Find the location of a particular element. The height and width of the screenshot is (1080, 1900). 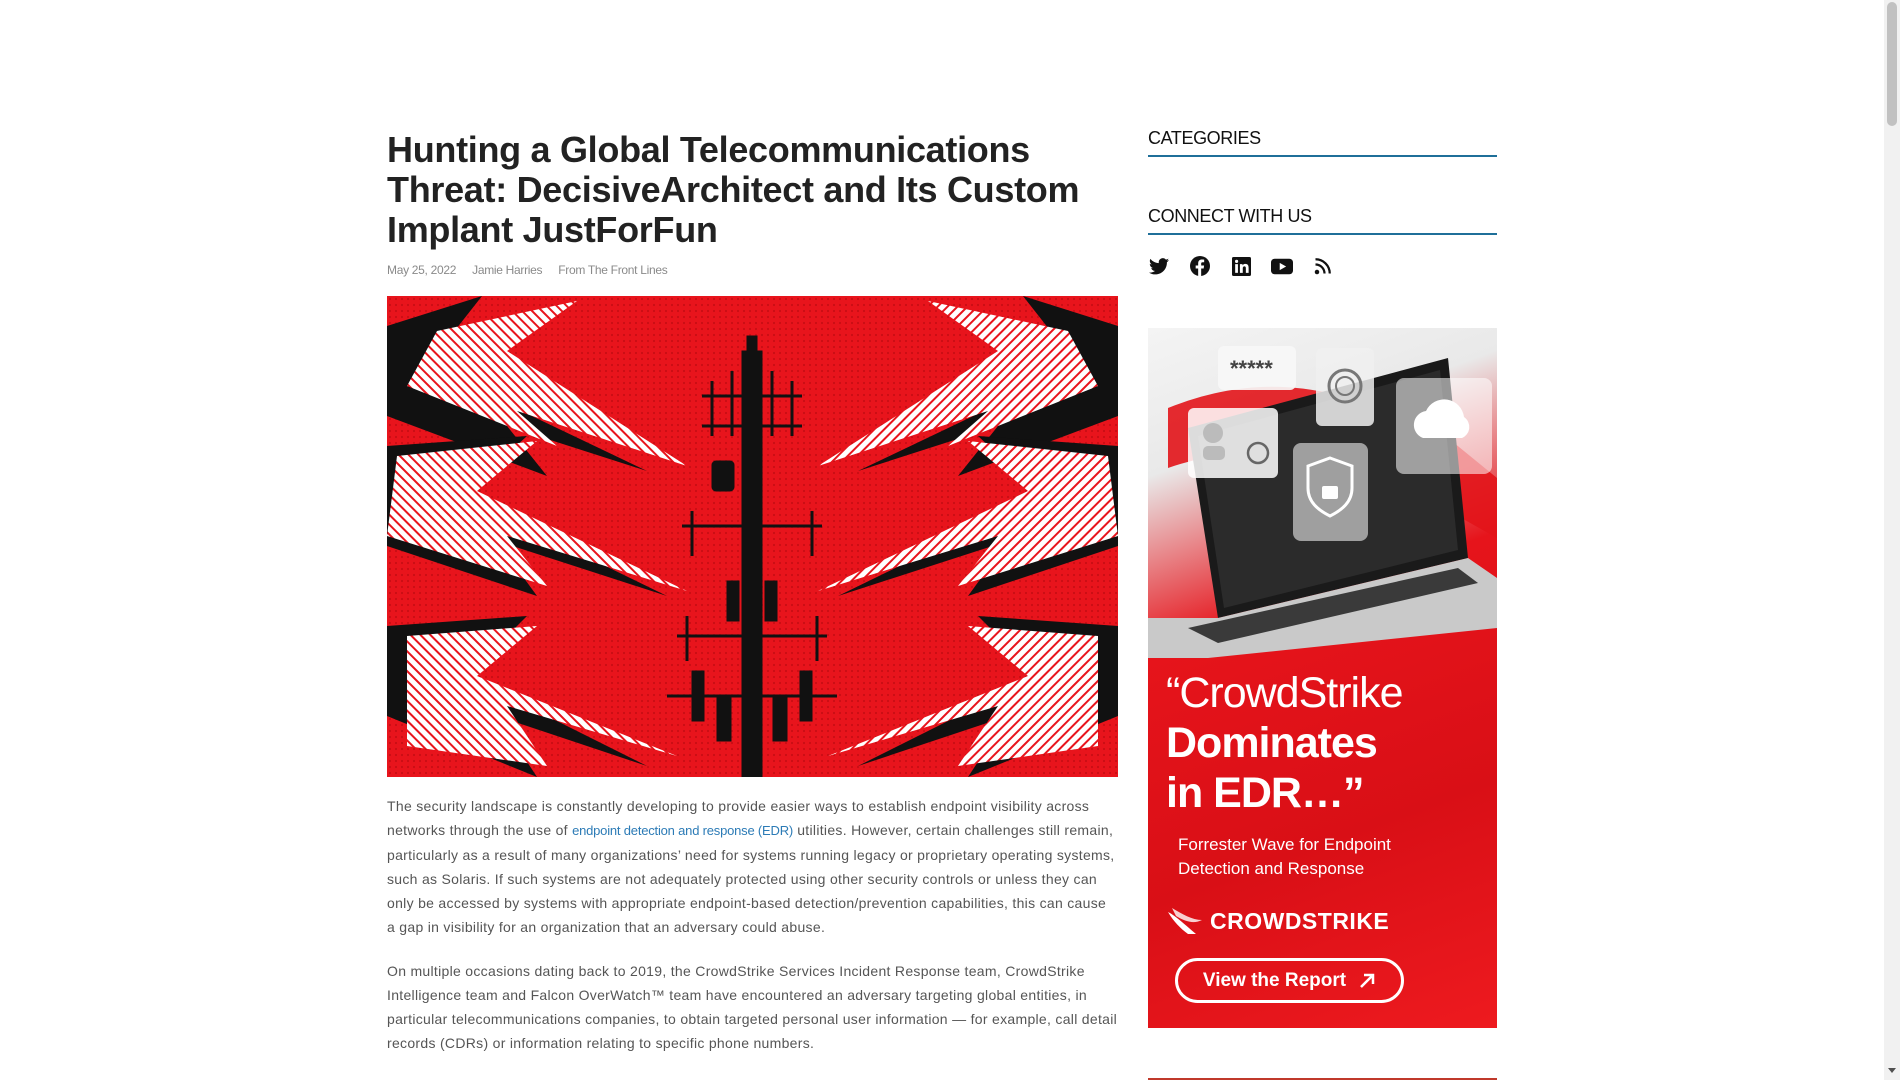

falcon-icon is located at coordinates (1185, 921).